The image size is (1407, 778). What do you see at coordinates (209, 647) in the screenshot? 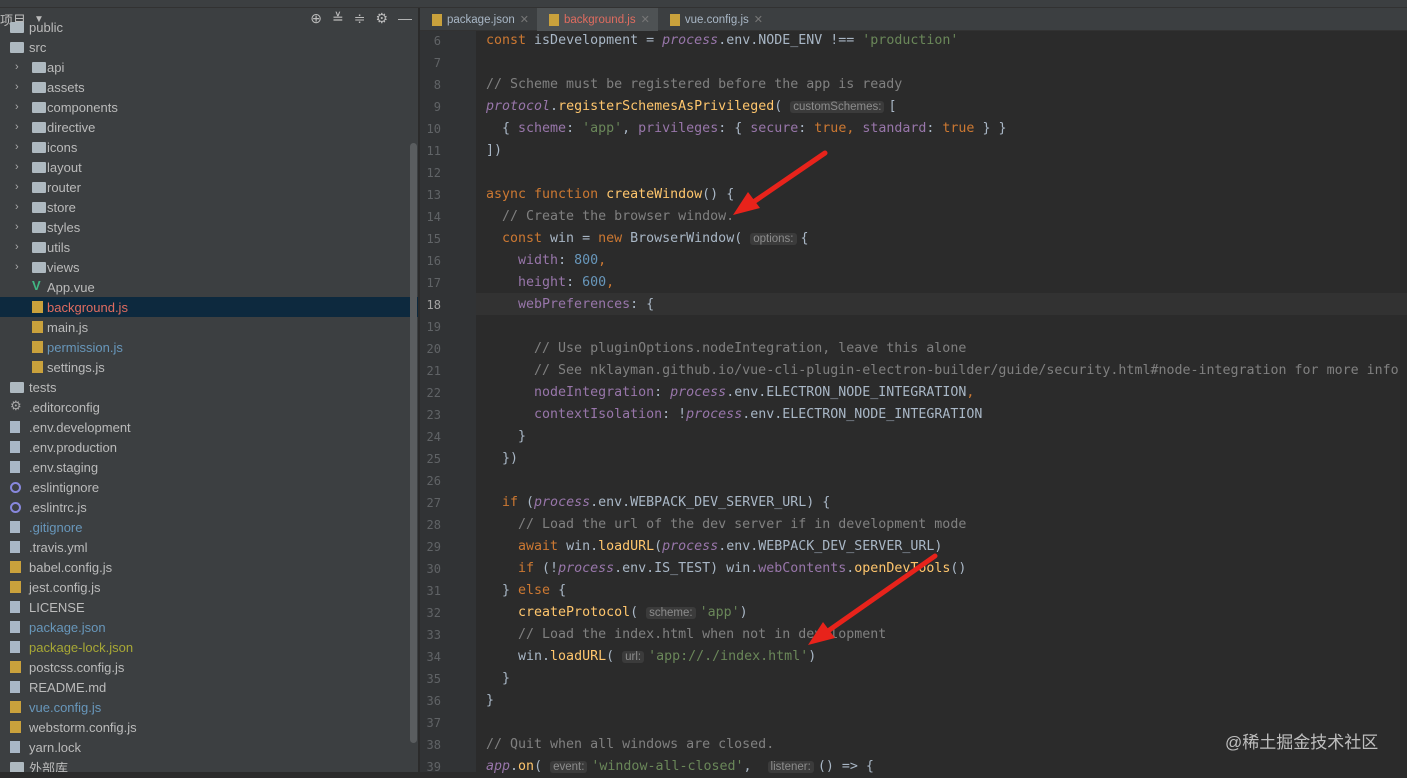
I see `tree-item: package-lock.json` at bounding box center [209, 647].